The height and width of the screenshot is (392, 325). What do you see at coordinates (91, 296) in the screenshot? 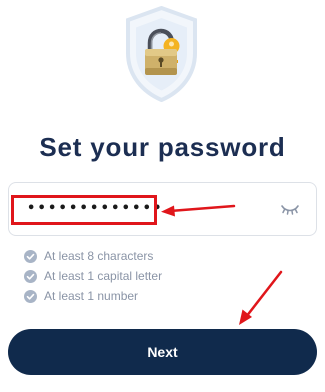
I see `requirement-label: At least 1 number` at bounding box center [91, 296].